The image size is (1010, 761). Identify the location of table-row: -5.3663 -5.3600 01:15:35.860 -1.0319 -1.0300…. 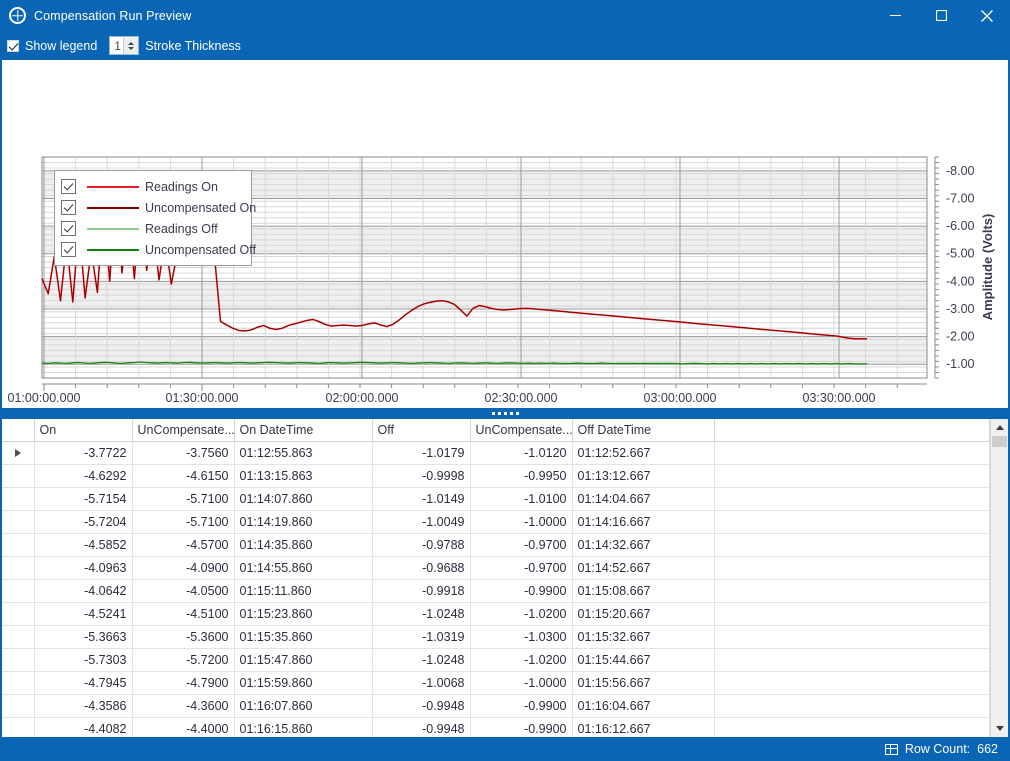
(496, 637).